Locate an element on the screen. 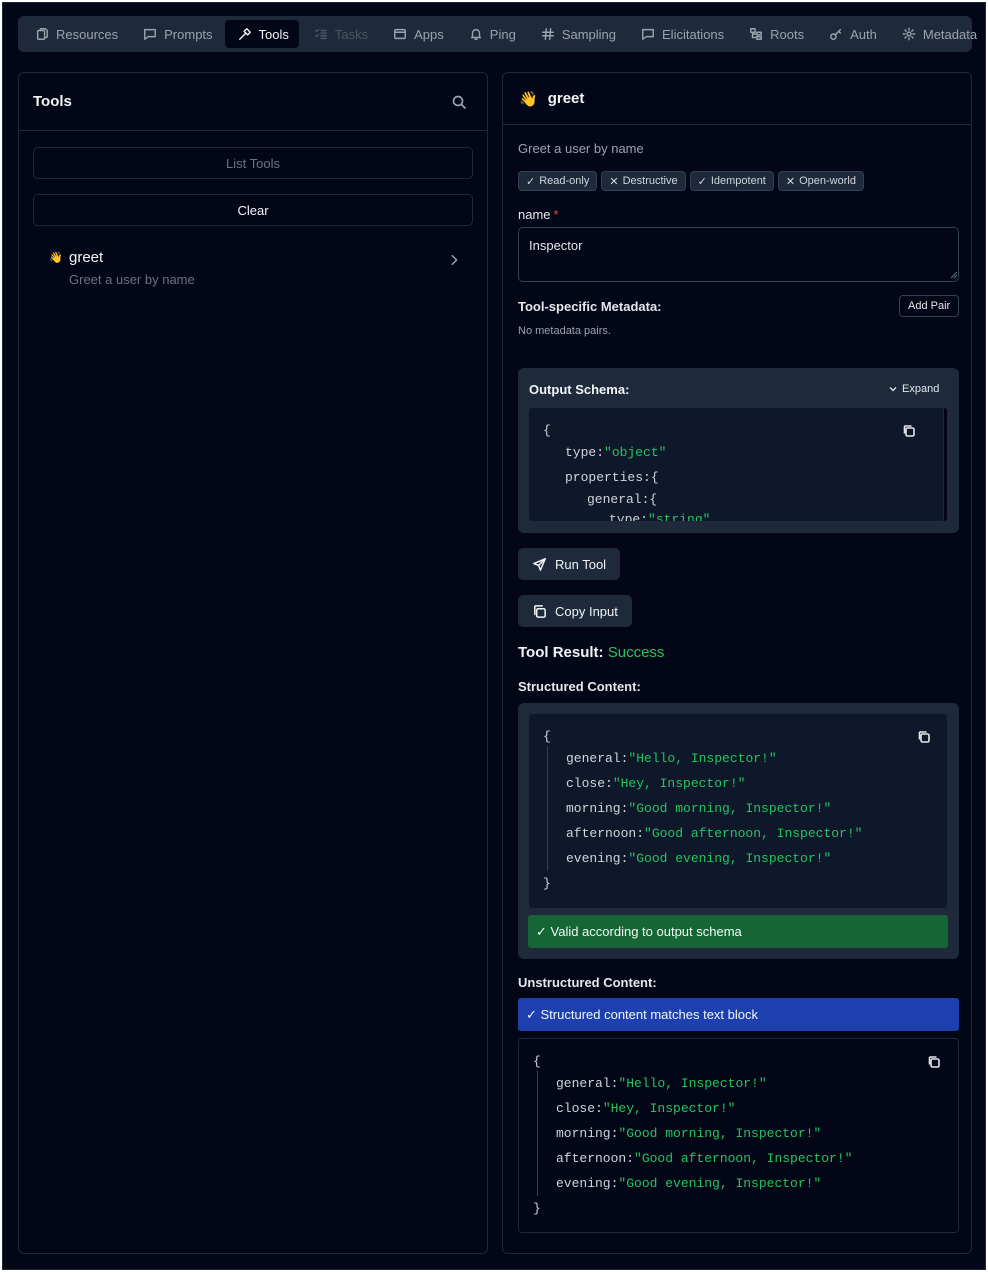 This screenshot has width=988, height=1272. tab-label: Auth is located at coordinates (863, 34).